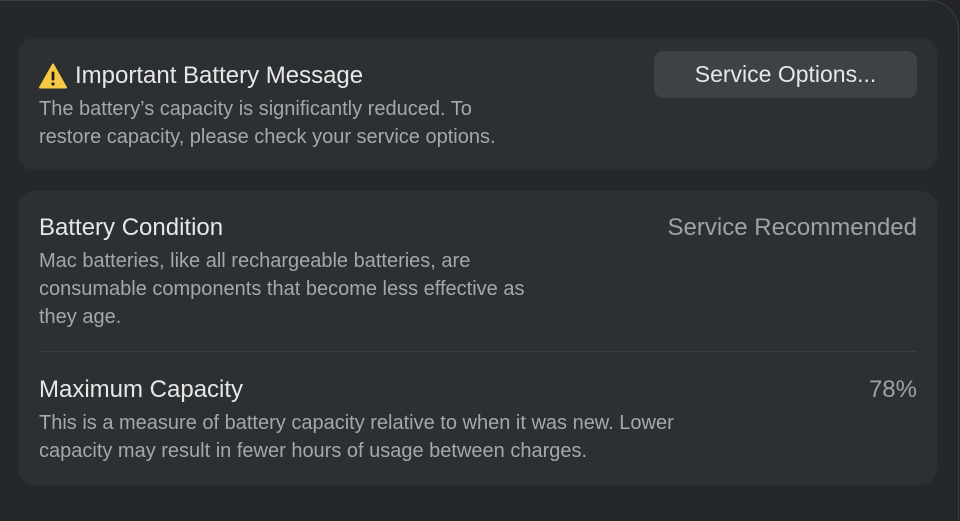  Describe the element at coordinates (80, 317) in the screenshot. I see `battery-condition-description-line-3: they age.` at that location.